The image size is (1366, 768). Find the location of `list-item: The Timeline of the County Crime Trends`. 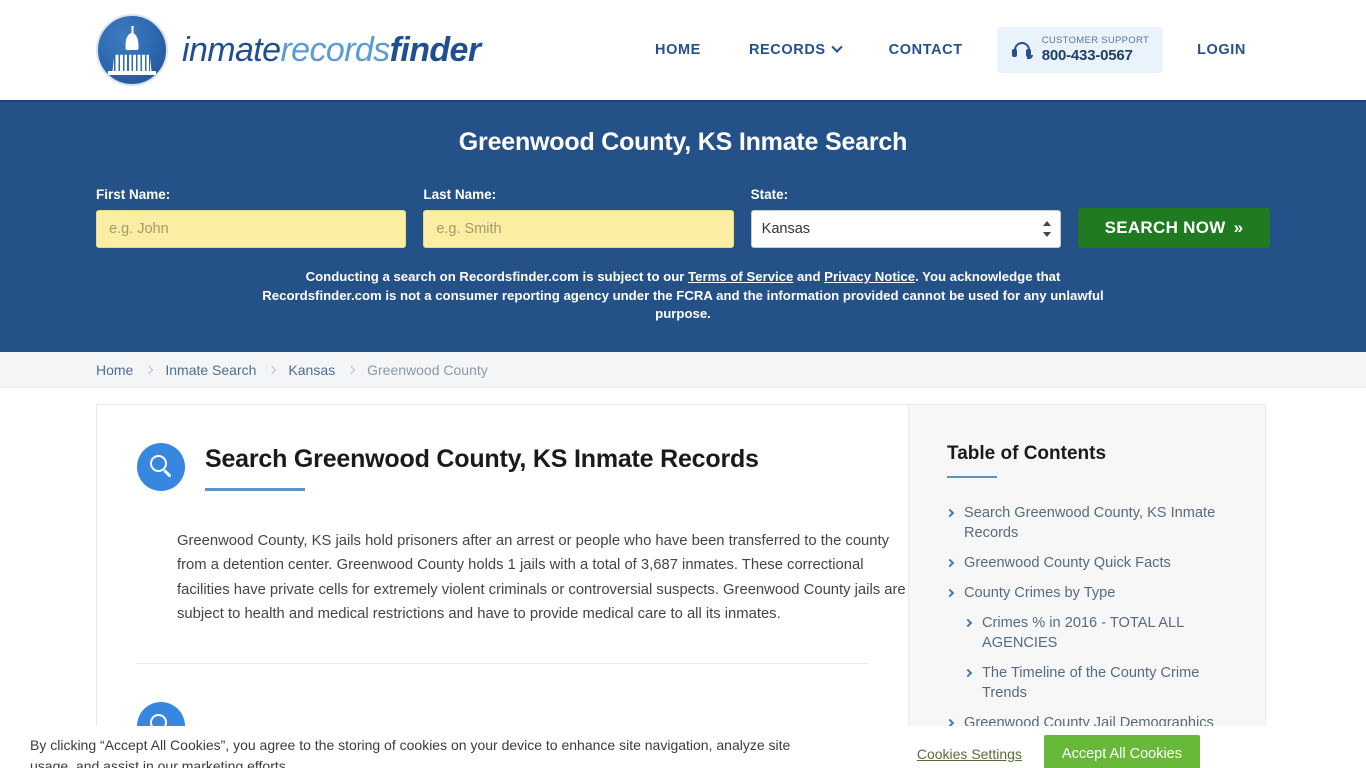

list-item: The Timeline of the County Crime Trends is located at coordinates (1091, 684).